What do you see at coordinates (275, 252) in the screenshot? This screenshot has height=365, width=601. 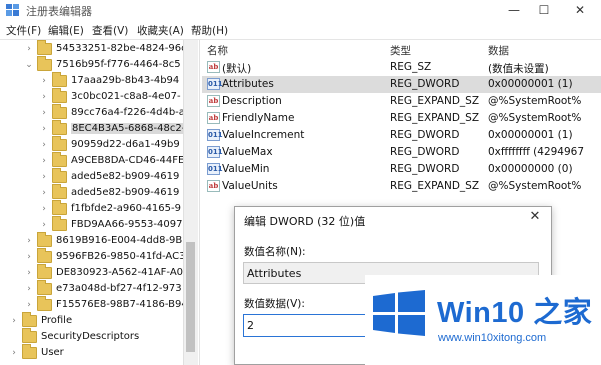 I see `value-name-label: 数值名称(N):` at bounding box center [275, 252].